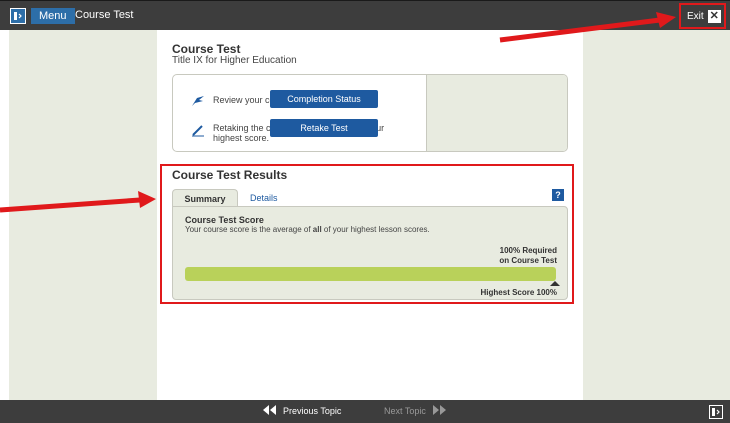 This screenshot has height=423, width=730. I want to click on close-icon: ✕, so click(714, 16).